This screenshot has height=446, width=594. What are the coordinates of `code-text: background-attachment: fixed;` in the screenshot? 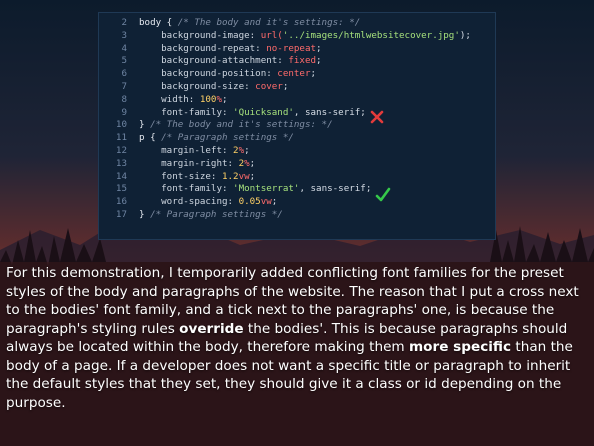 It's located at (230, 61).